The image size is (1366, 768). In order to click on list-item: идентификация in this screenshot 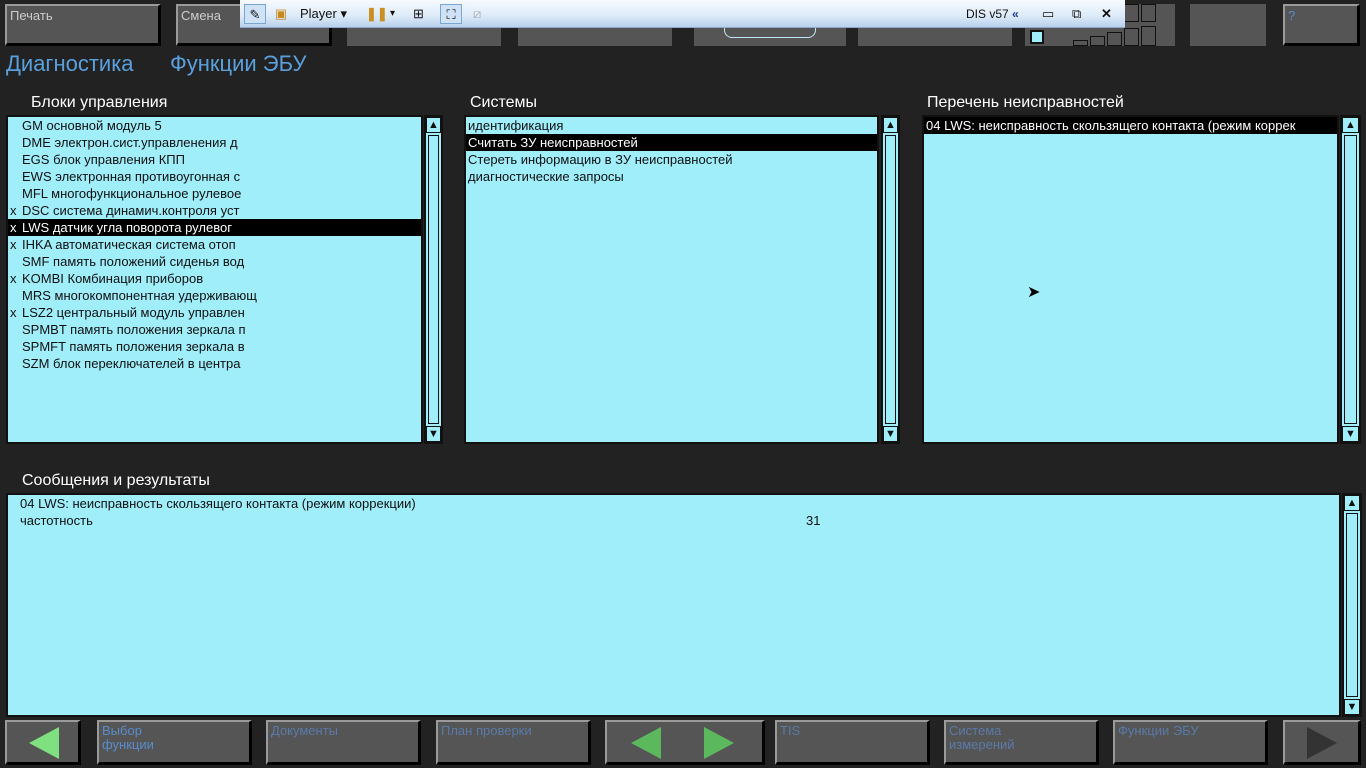, I will do `click(671, 125)`.